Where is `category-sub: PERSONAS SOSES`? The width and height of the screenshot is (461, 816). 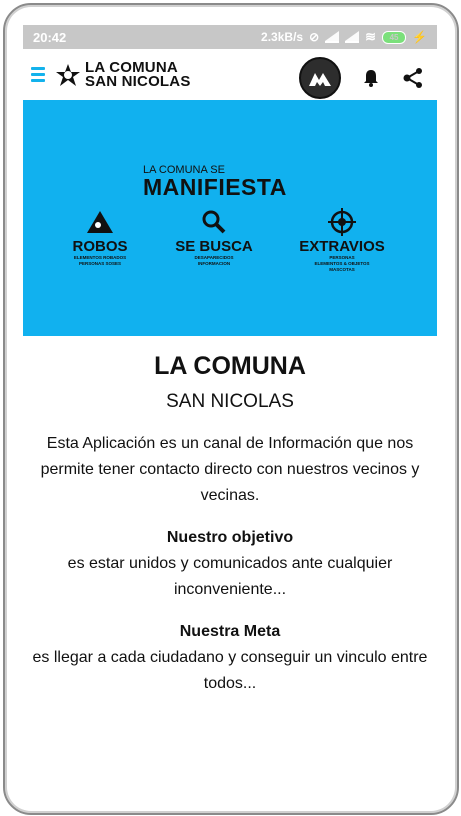 category-sub: PERSONAS SOSES is located at coordinates (99, 263).